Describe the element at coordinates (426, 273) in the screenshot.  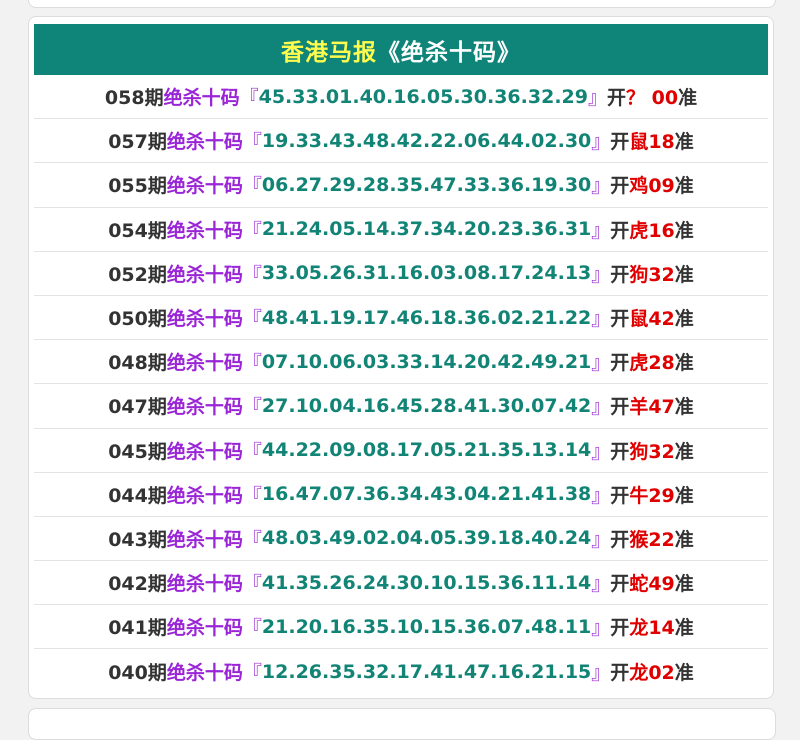
I see `row-numbers: 33.05.26.31.16.03.08.17.24.13` at that location.